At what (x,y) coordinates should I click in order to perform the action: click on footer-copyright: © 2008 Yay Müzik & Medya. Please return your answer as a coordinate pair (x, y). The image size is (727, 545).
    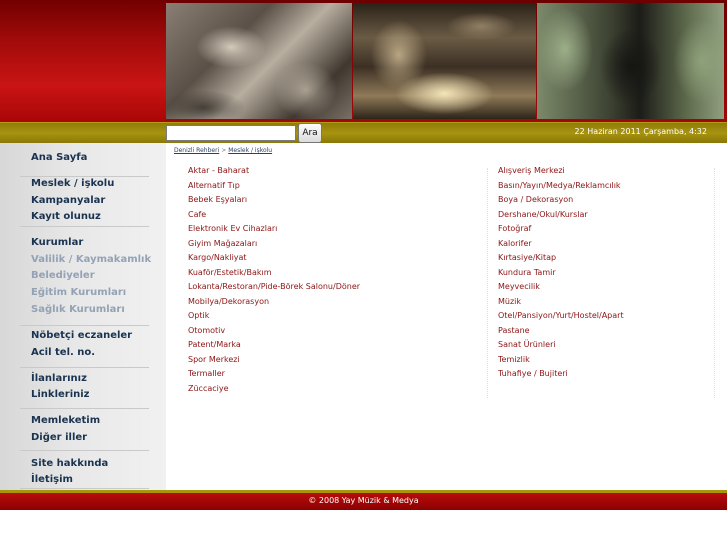
    Looking at the image, I should click on (363, 500).